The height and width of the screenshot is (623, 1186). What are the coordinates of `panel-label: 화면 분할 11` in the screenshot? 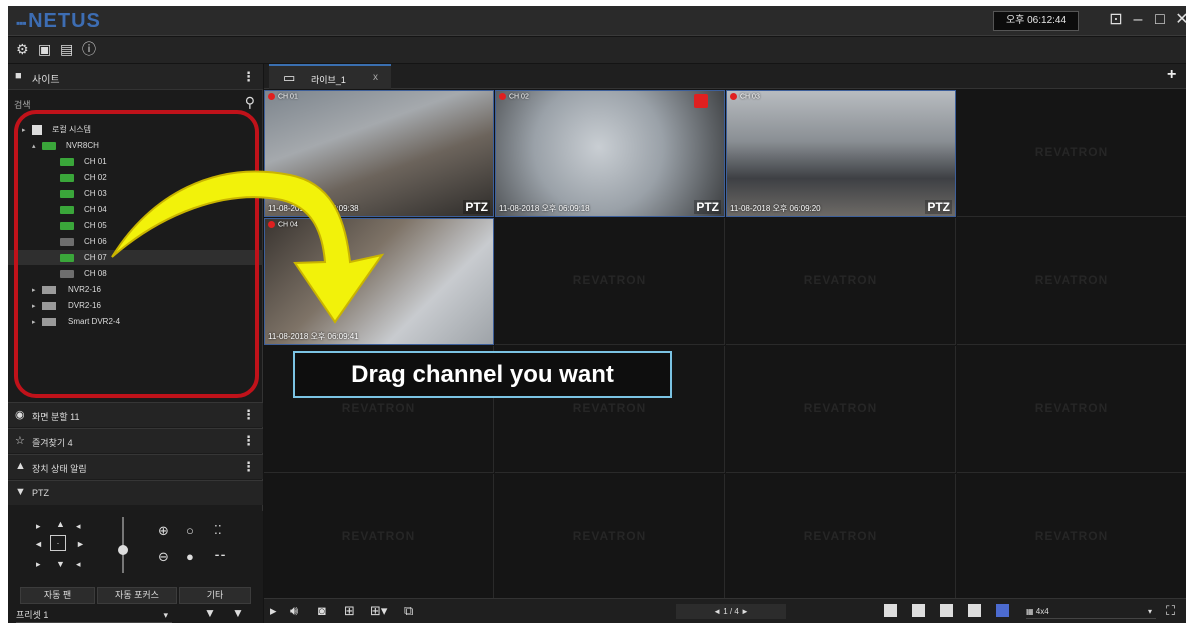 It's located at (56, 417).